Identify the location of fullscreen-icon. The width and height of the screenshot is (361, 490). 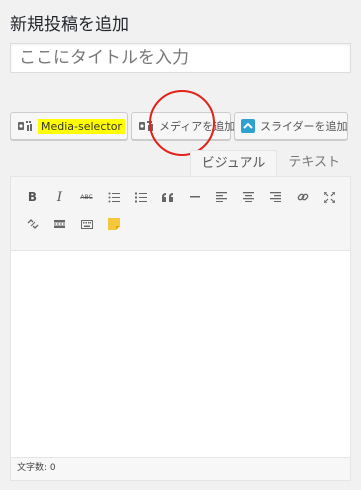
(329, 197).